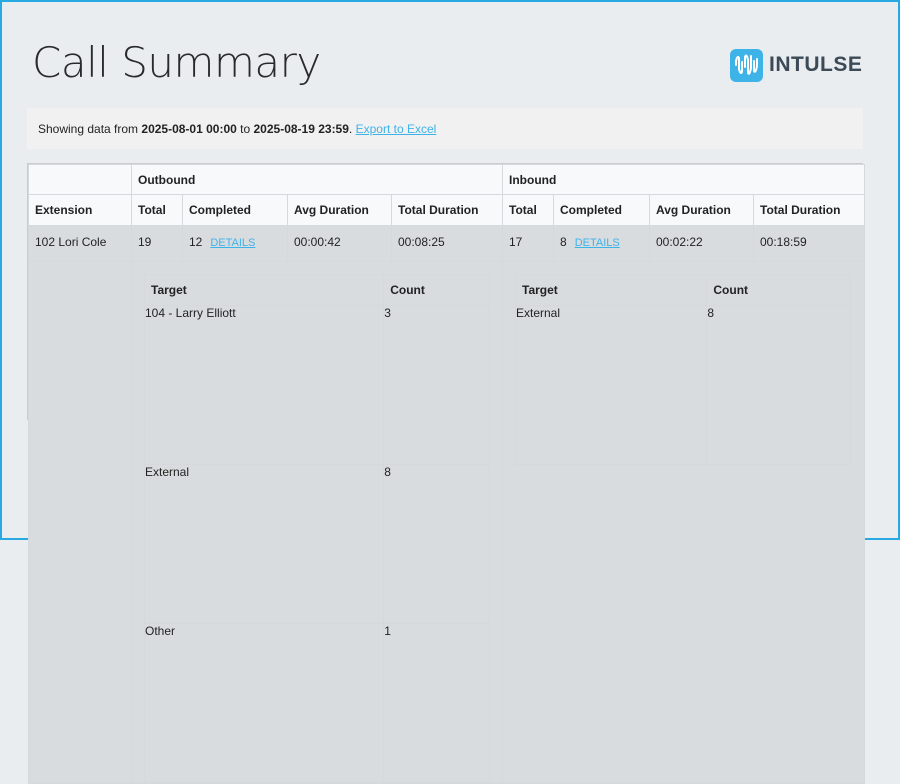 Image resolution: width=900 pixels, height=784 pixels. I want to click on list-item: Other 1, so click(316, 703).